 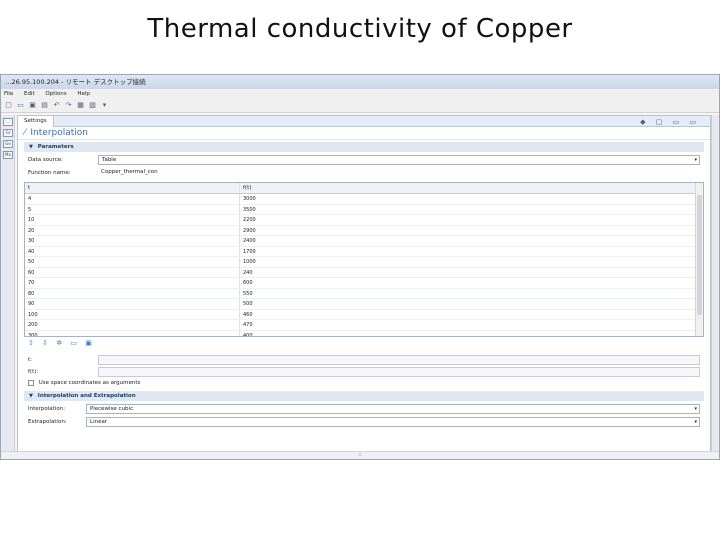 What do you see at coordinates (399, 372) in the screenshot?
I see `ft-field` at bounding box center [399, 372].